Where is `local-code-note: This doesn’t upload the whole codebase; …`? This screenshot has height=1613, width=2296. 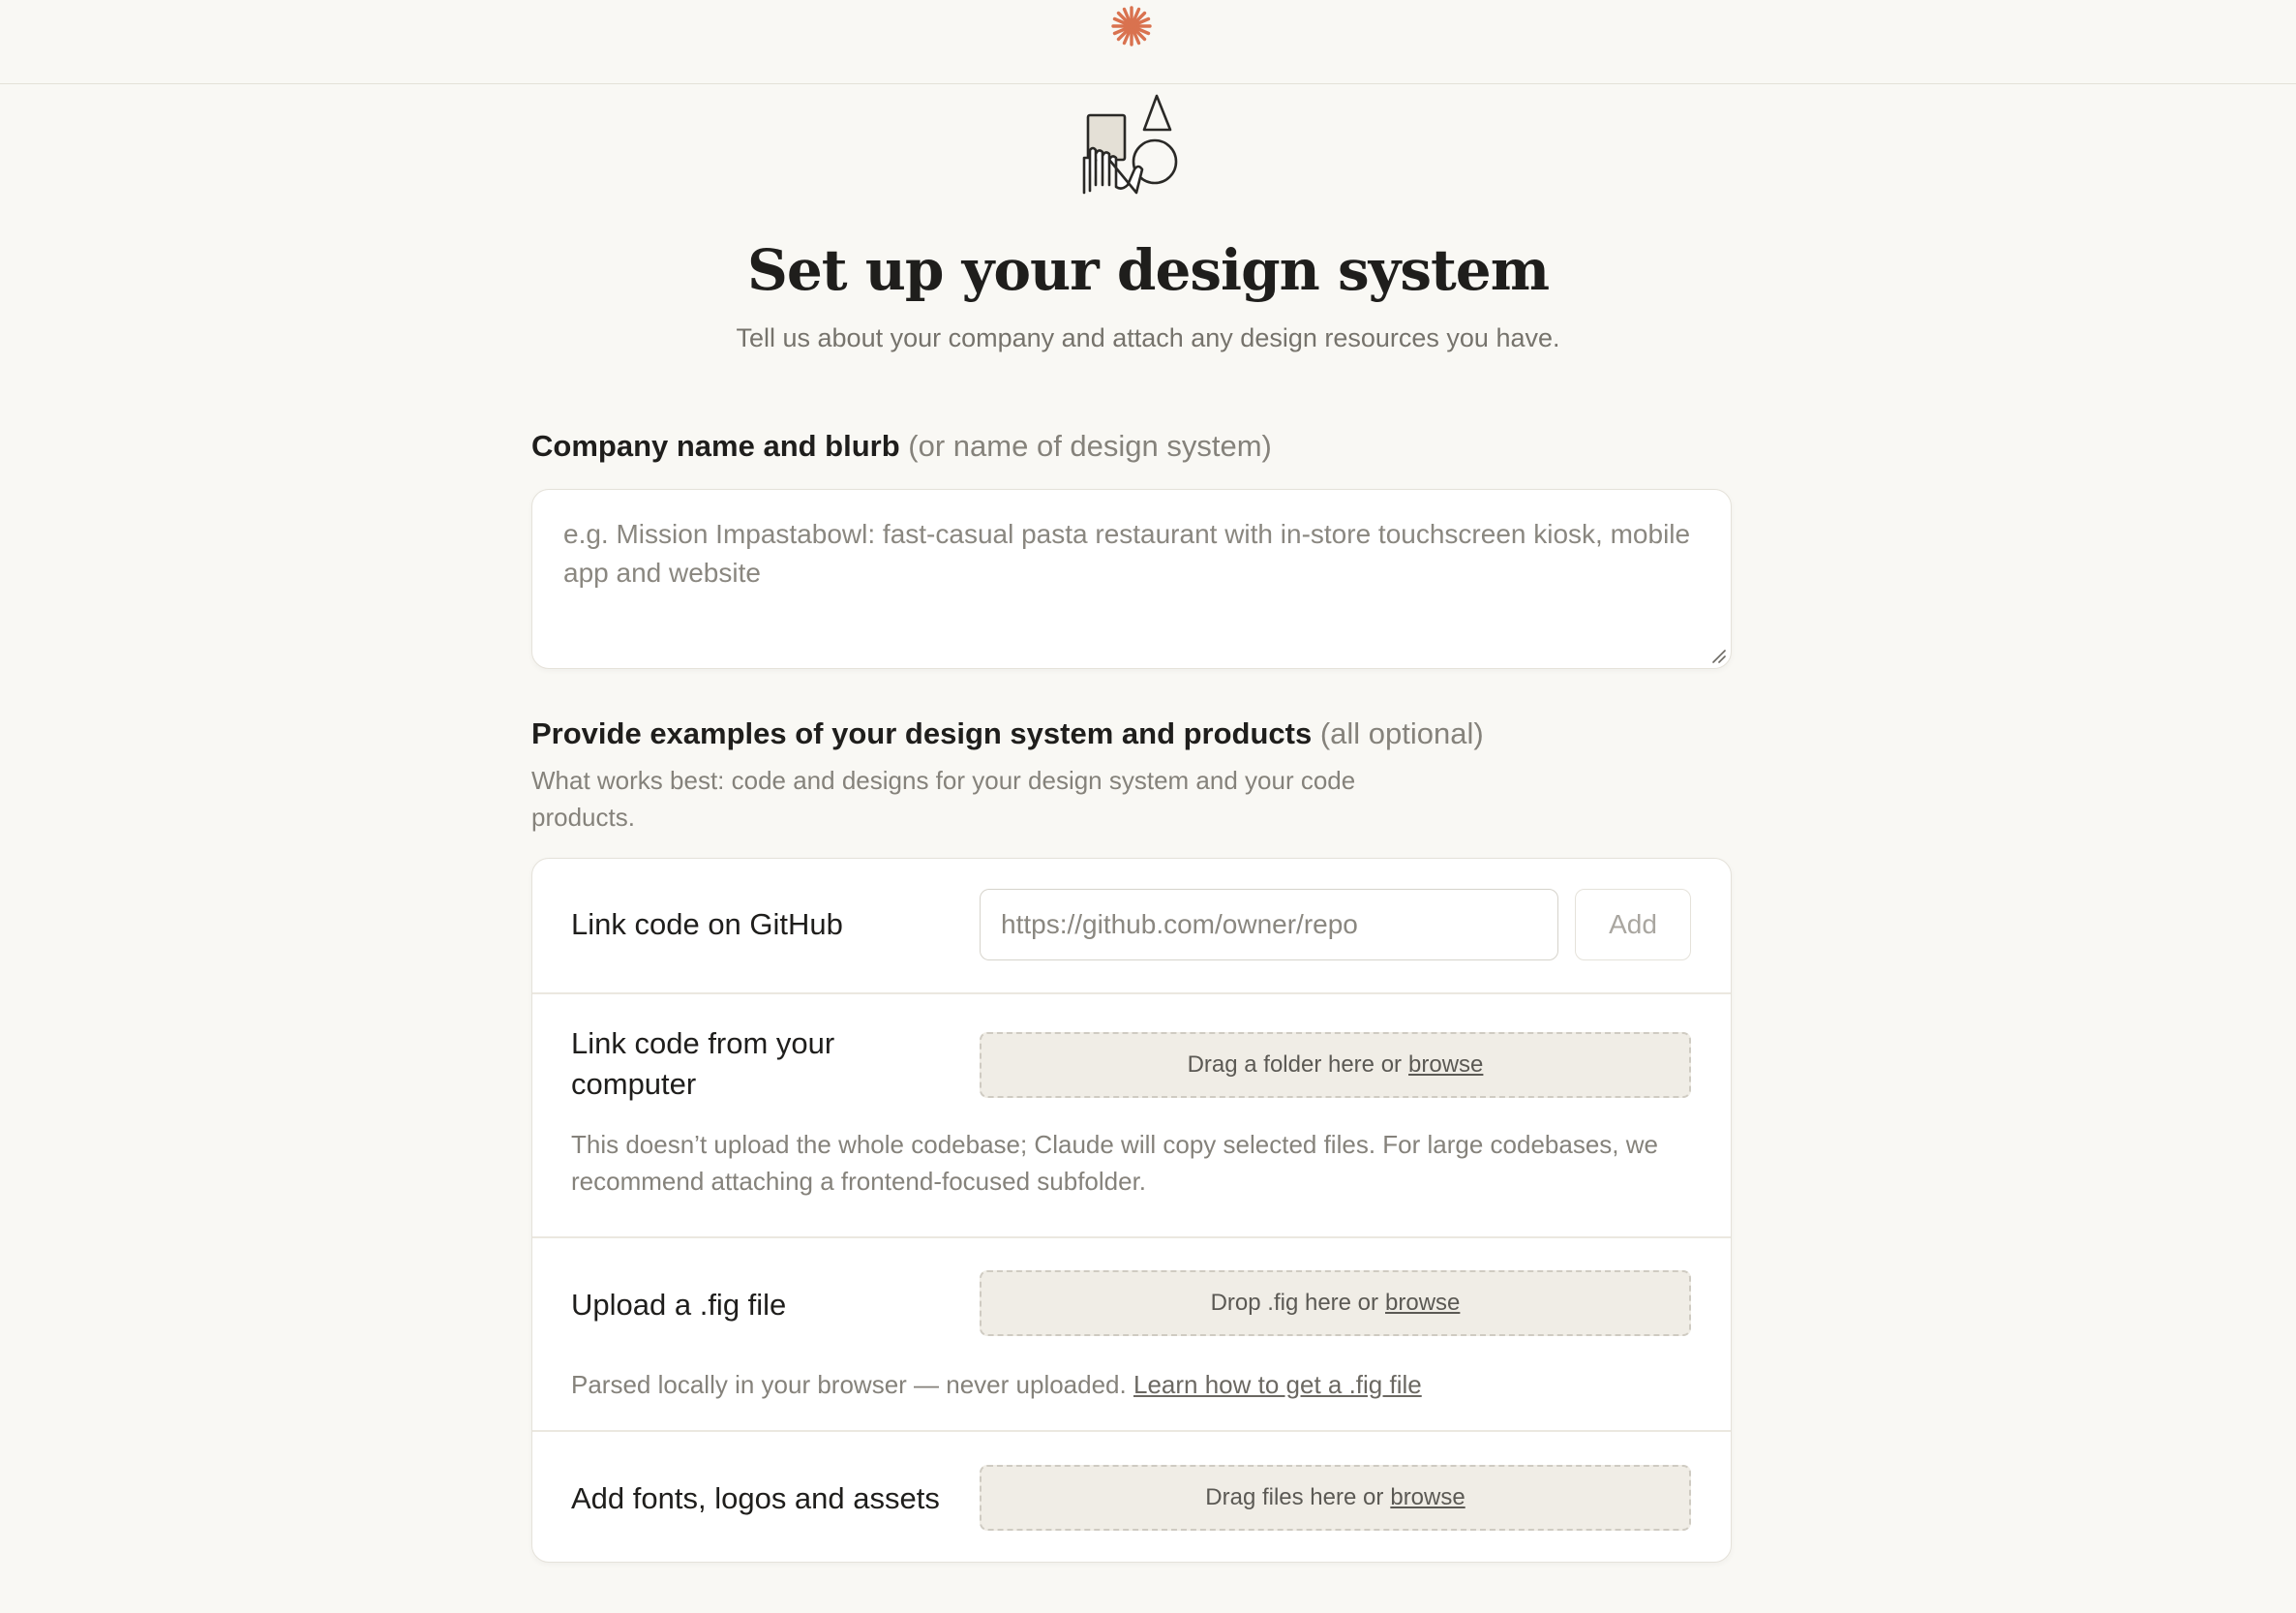 local-code-note: This doesn’t upload the whole codebase; … is located at coordinates (1115, 1163).